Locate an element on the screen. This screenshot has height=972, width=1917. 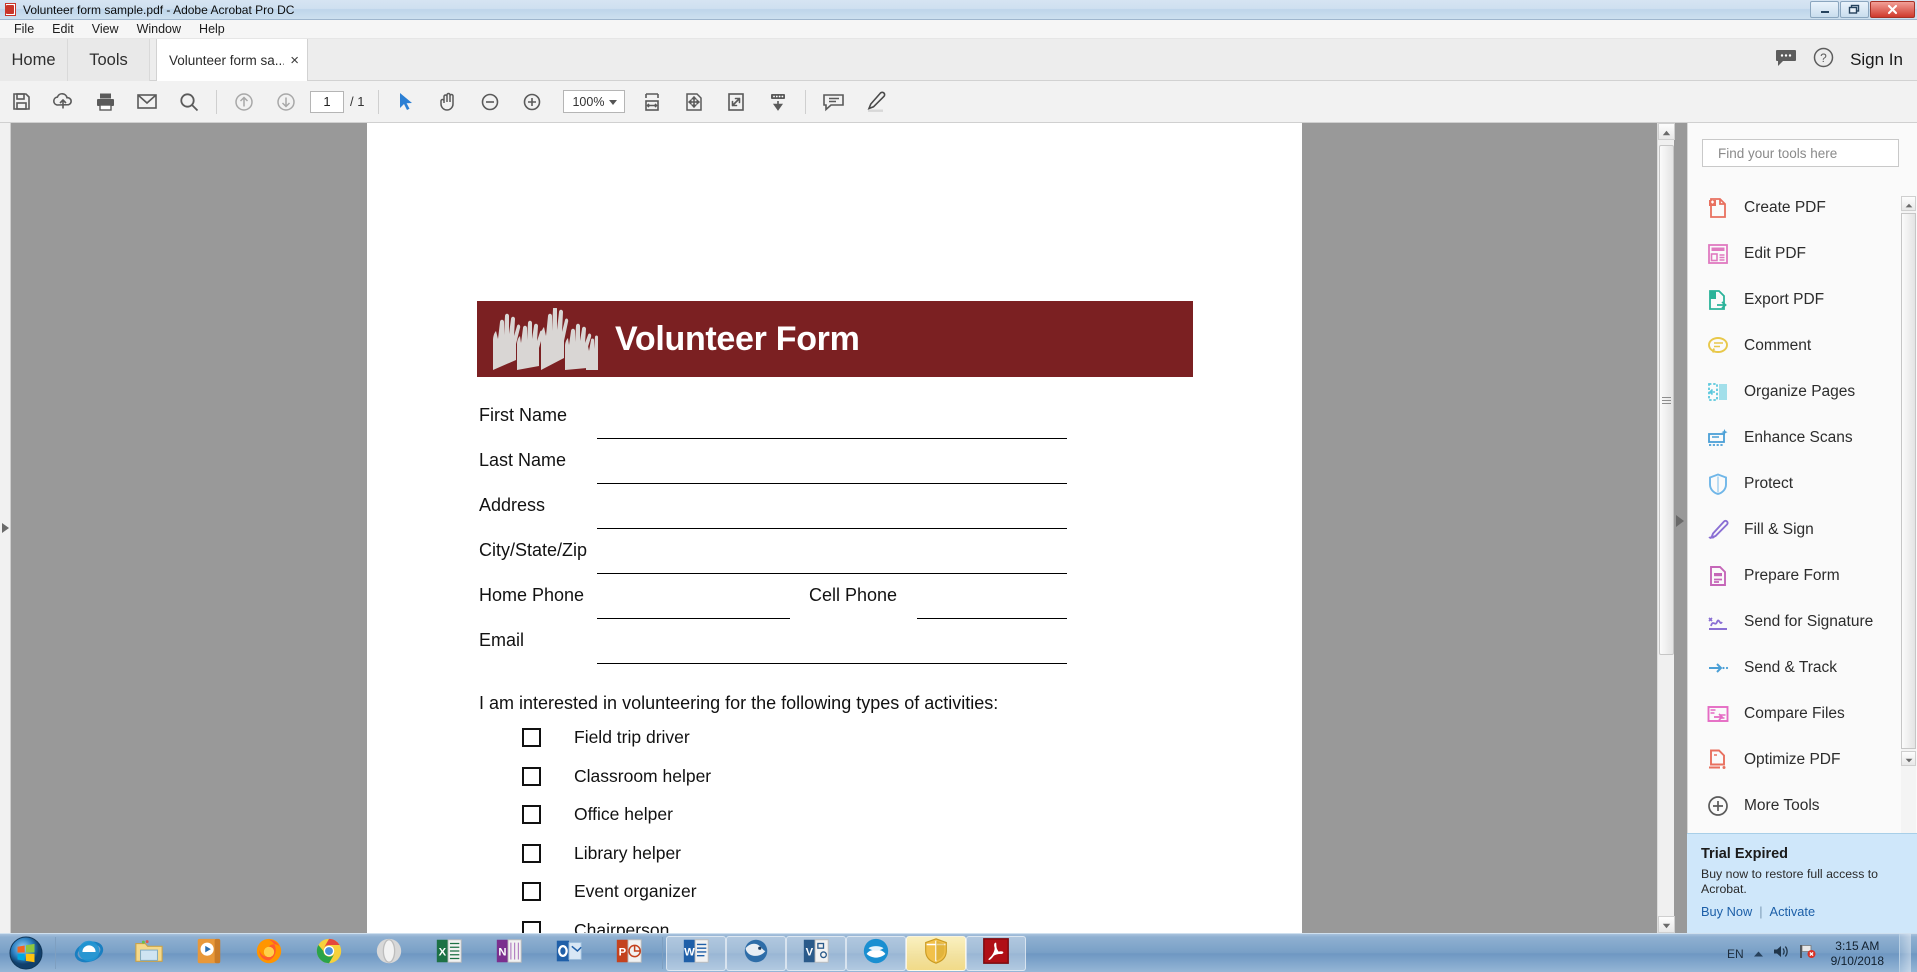
windows-start-orb-icon is located at coordinates (26, 953).